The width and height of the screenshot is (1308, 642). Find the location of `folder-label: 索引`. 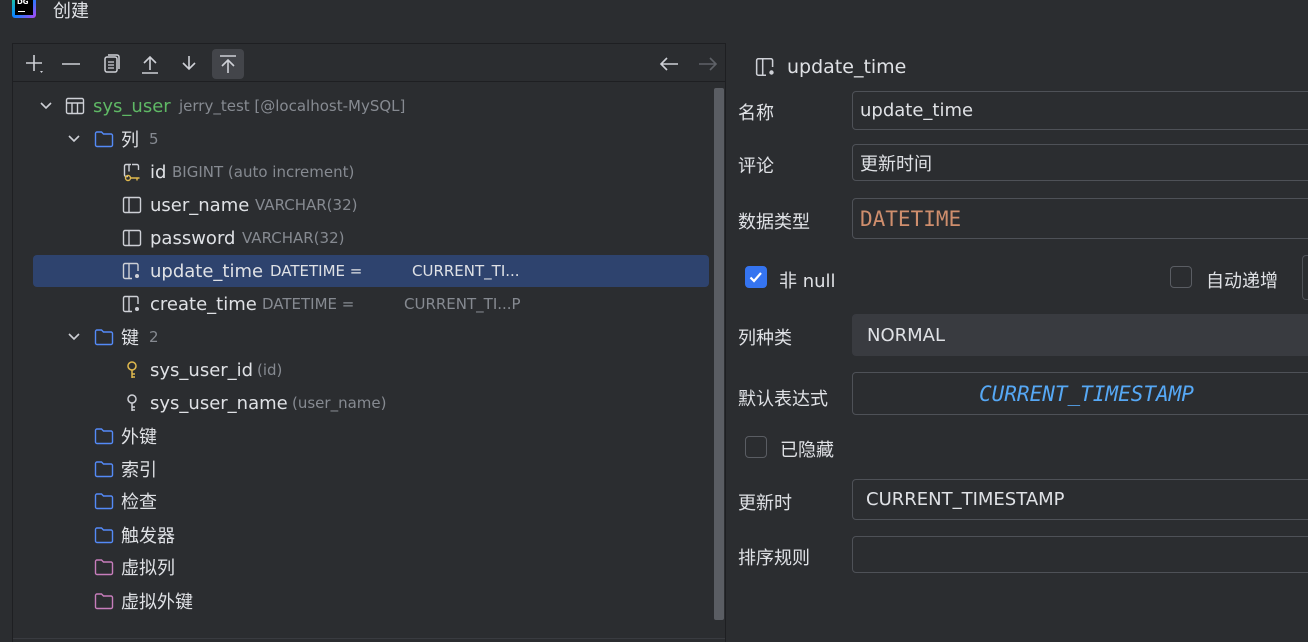

folder-label: 索引 is located at coordinates (139, 470).